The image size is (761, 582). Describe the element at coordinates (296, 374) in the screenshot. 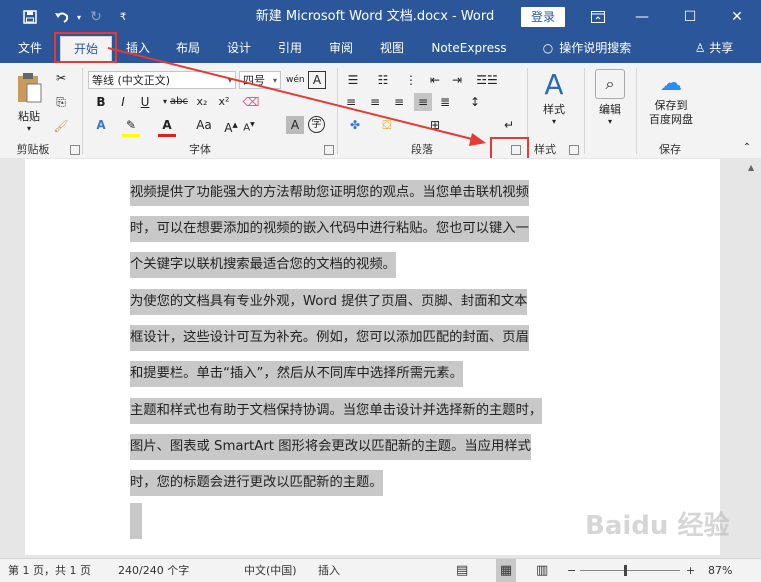

I see `text-line: 和提要栏。单击“插入”，然后从不同库中选择所需元素。` at that location.